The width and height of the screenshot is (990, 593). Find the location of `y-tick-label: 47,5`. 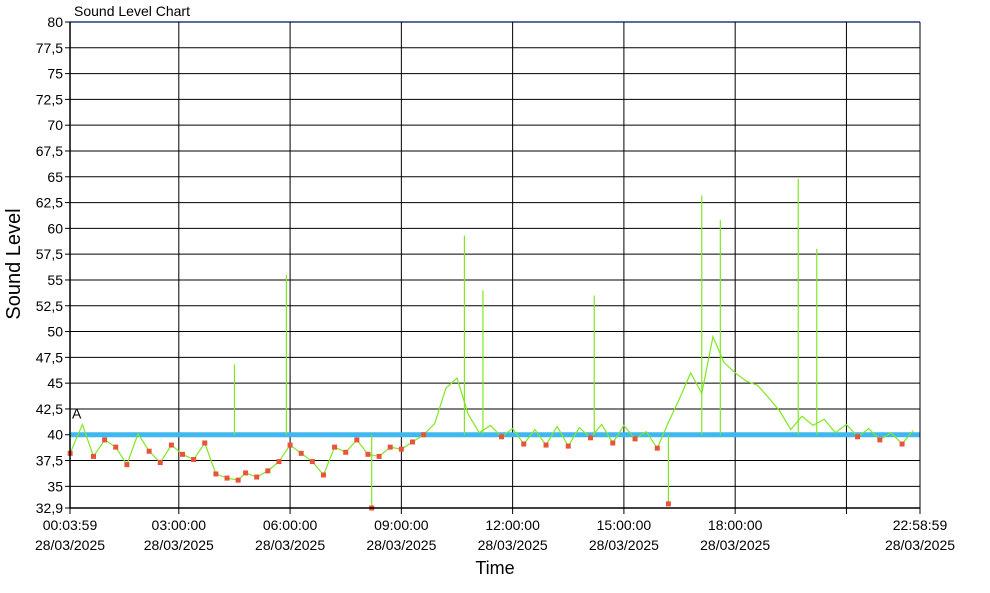

y-tick-label: 47,5 is located at coordinates (49, 357).